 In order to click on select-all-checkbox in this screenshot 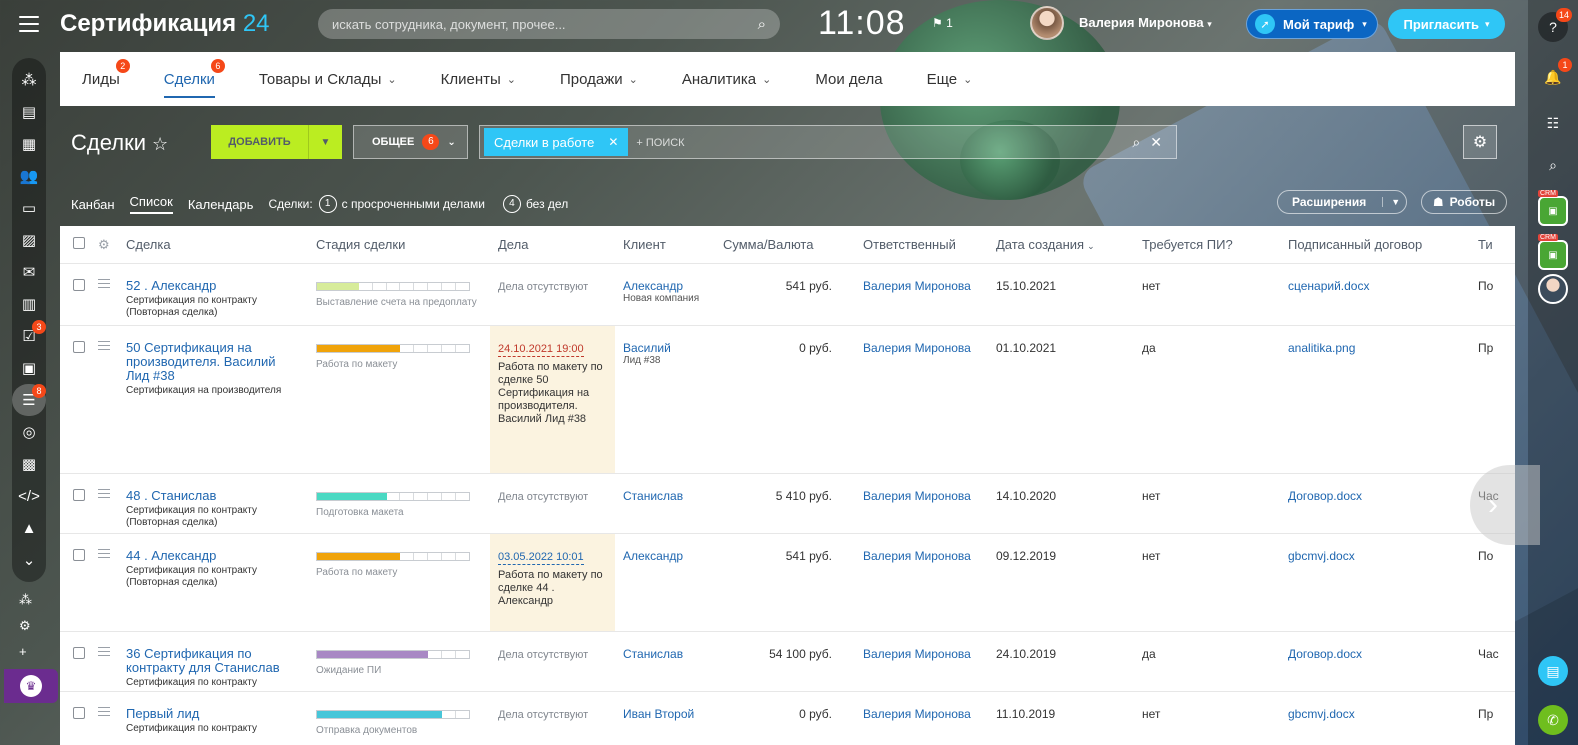, I will do `click(79, 243)`.